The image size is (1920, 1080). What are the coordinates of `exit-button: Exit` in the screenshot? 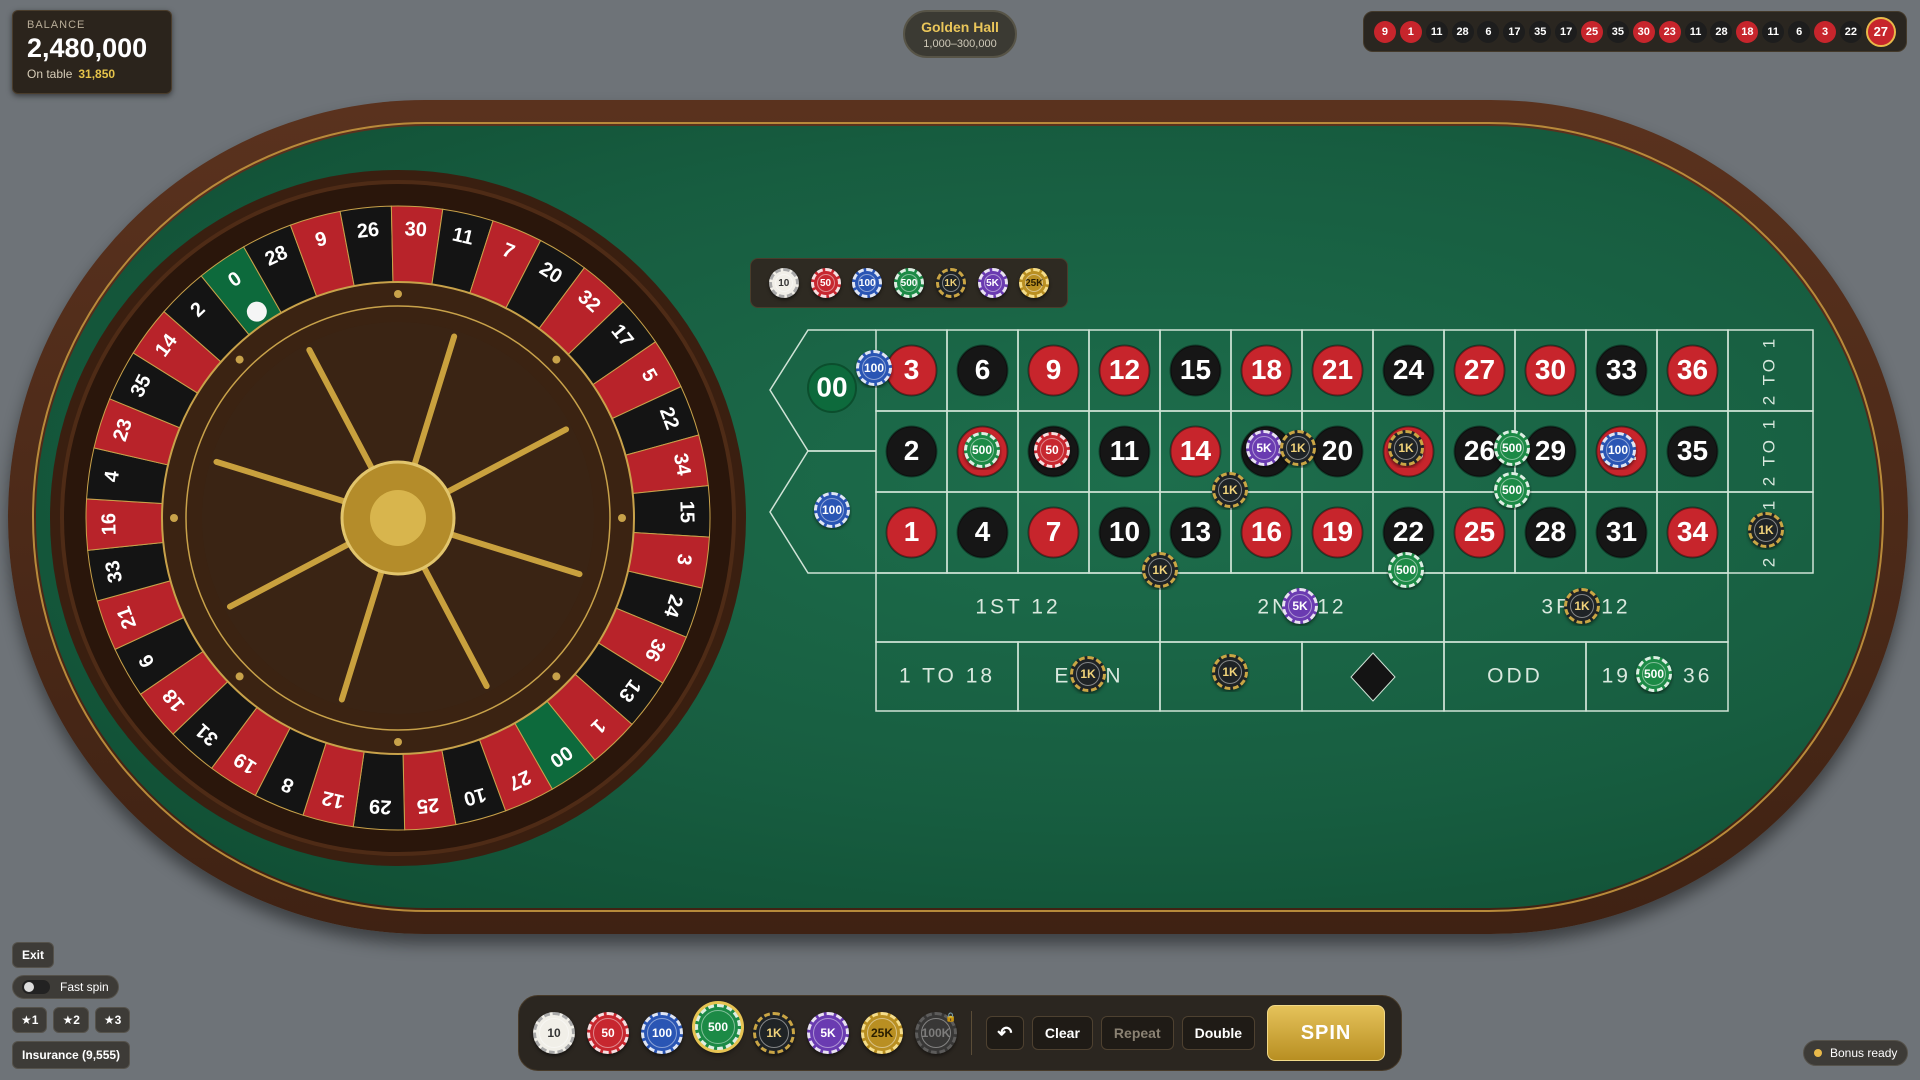 It's located at (33, 955).